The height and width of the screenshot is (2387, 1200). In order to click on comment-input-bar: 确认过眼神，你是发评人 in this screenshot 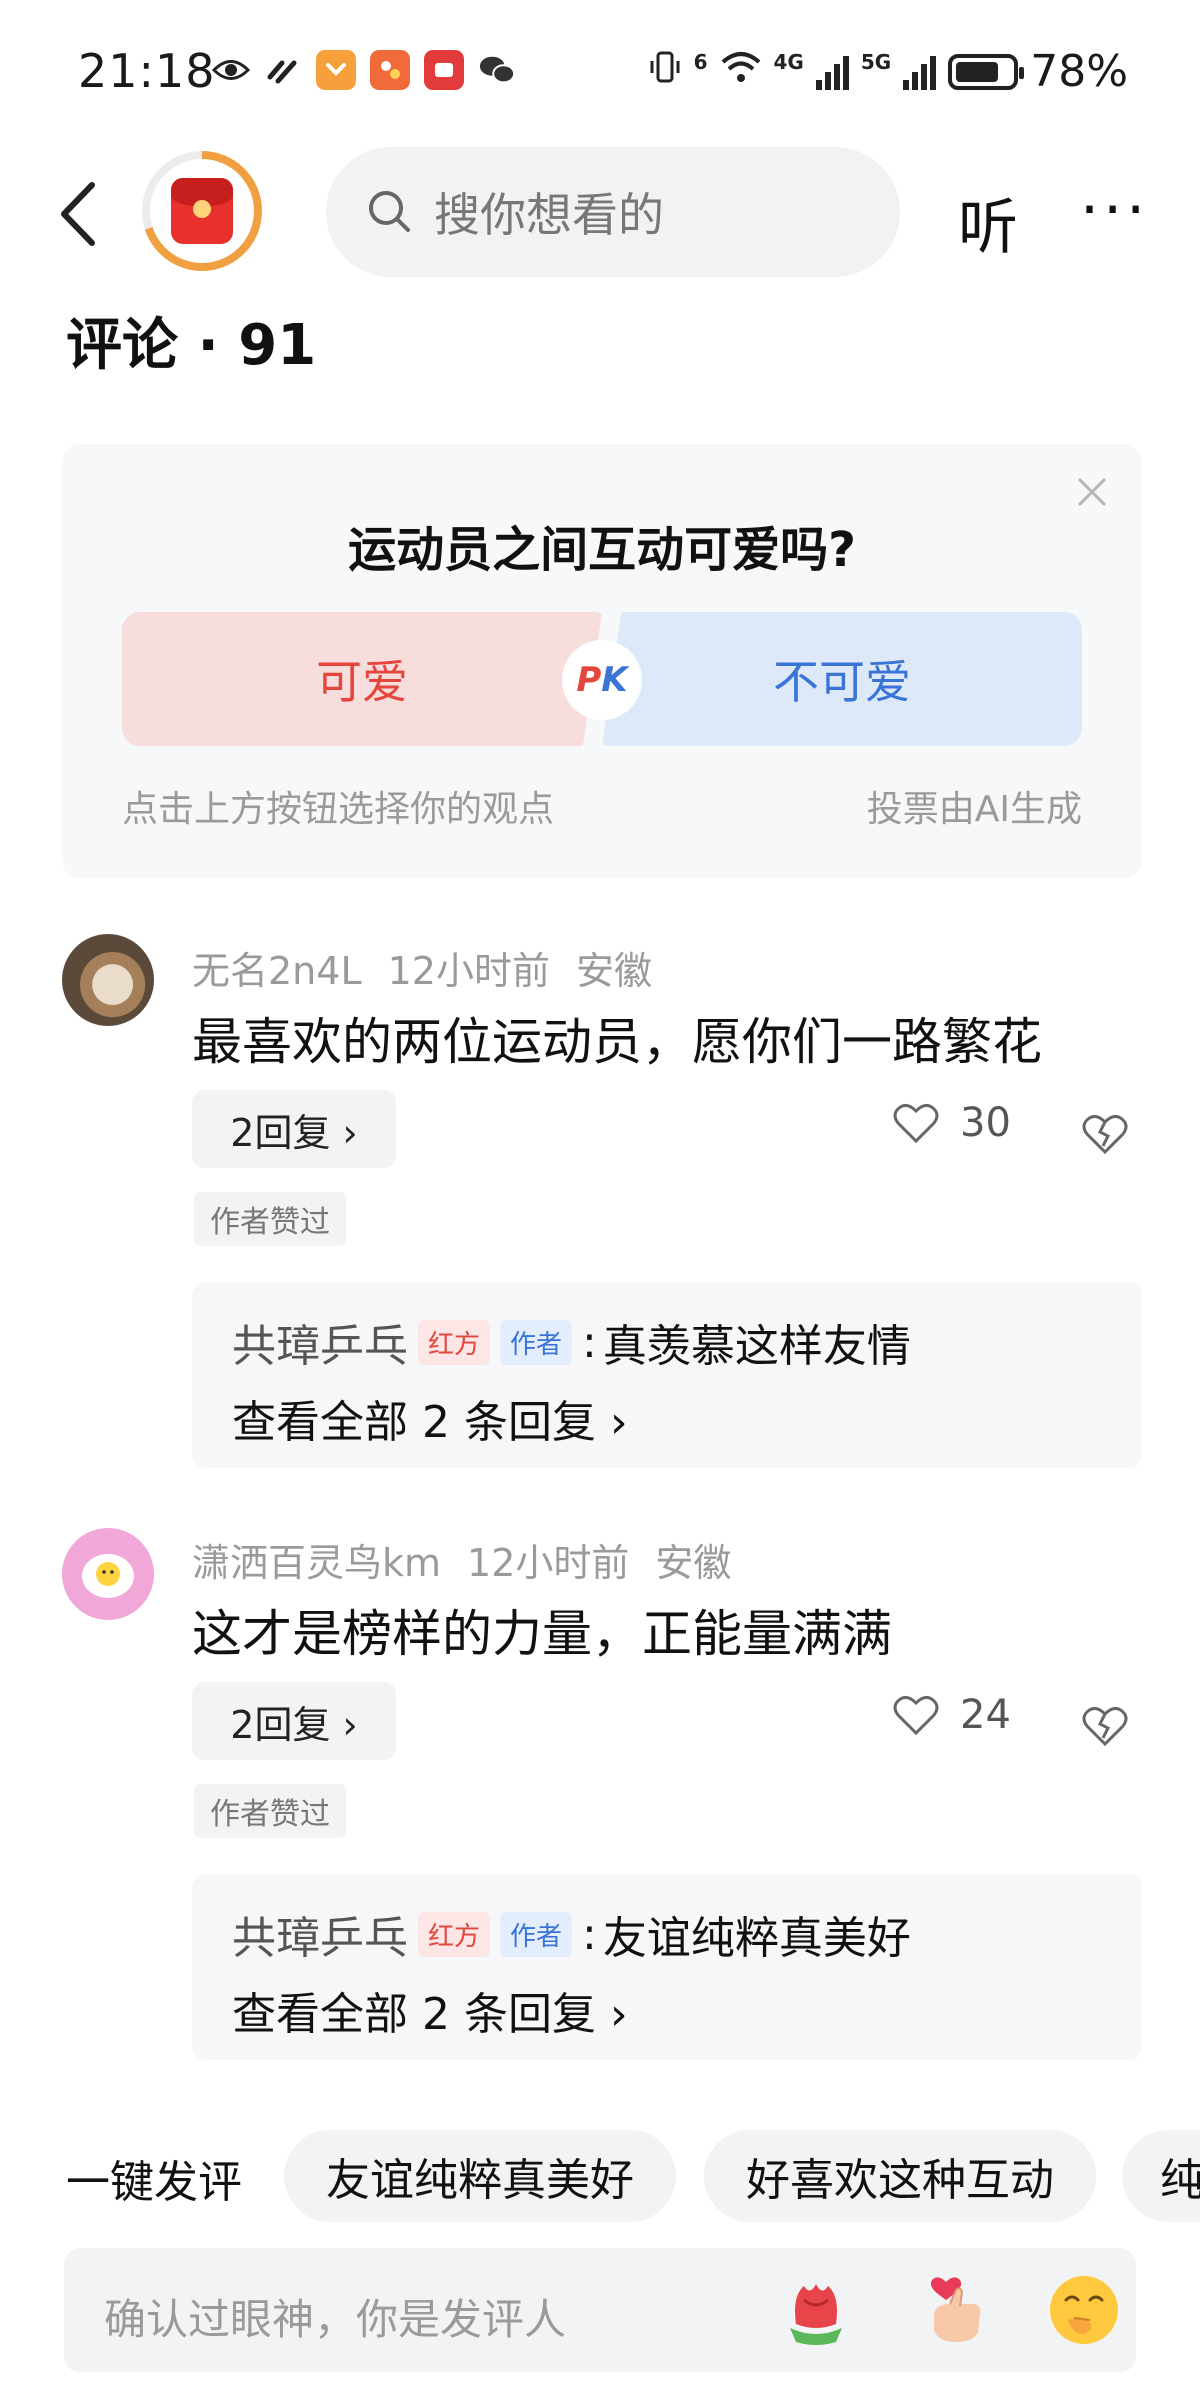, I will do `click(600, 2310)`.